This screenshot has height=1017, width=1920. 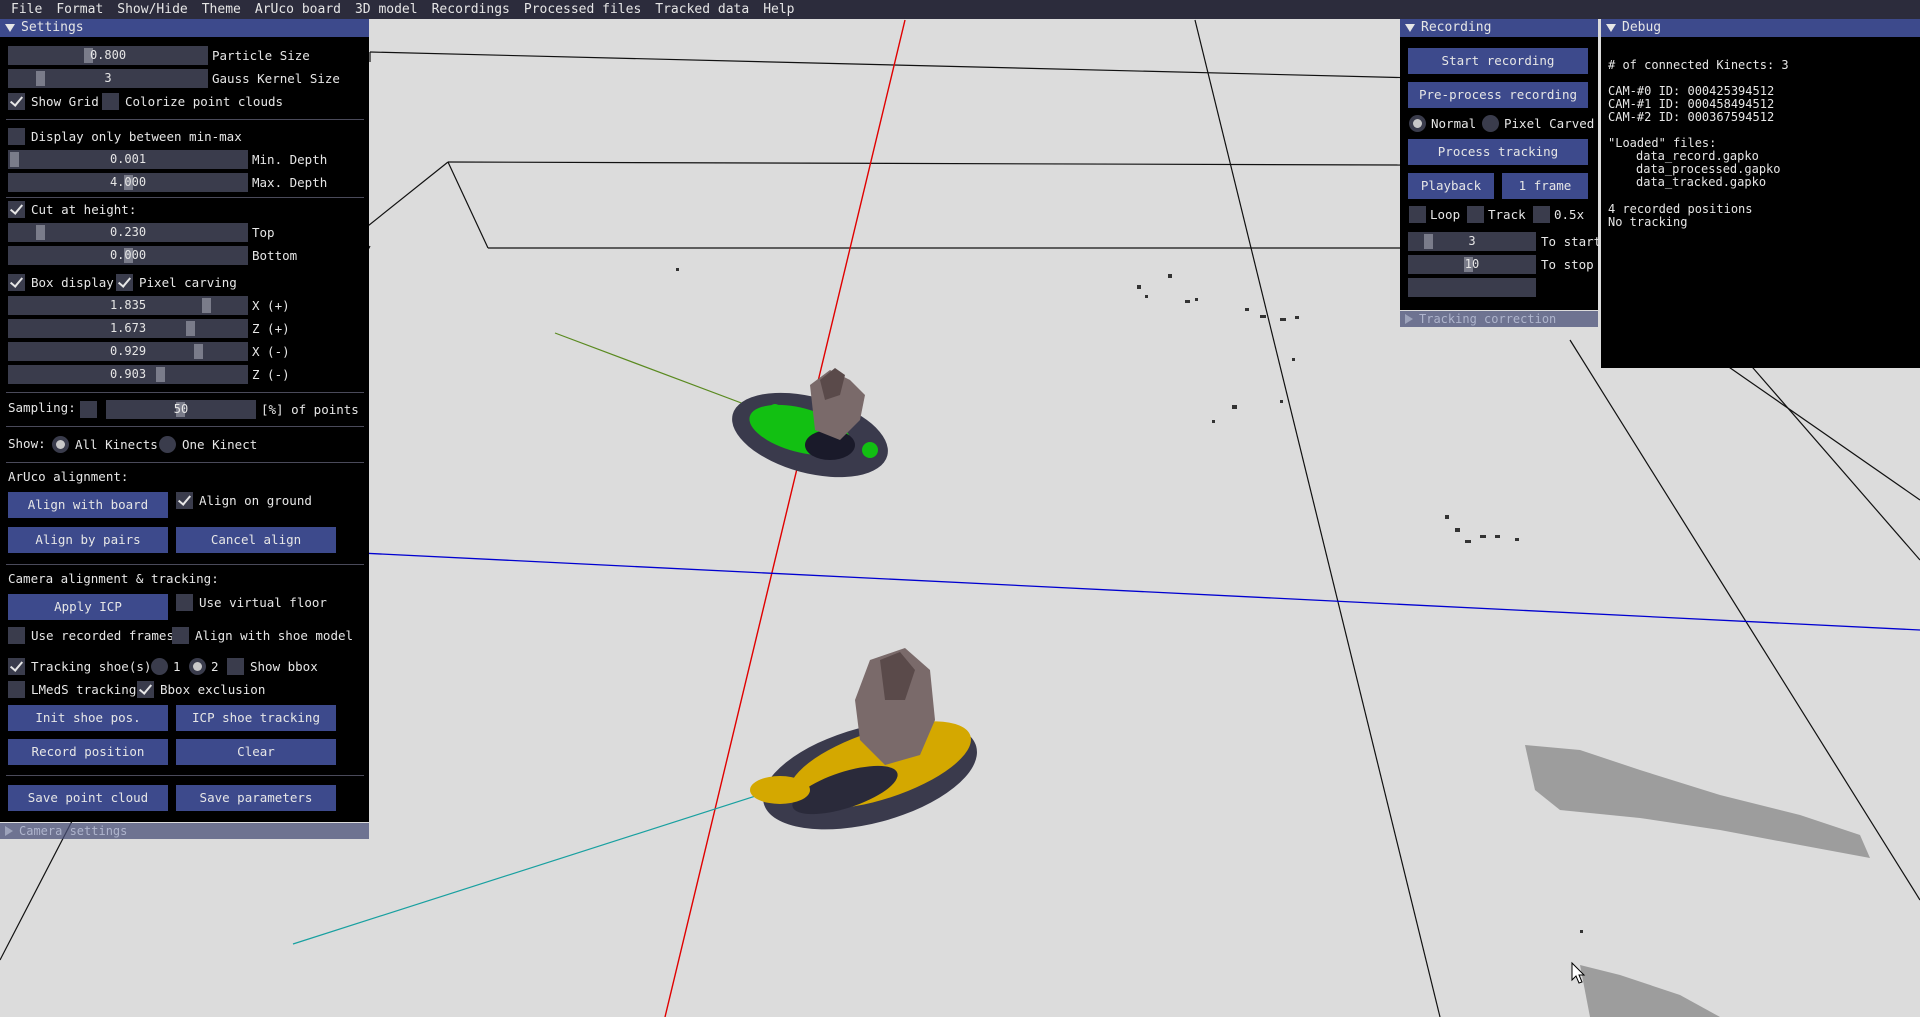 What do you see at coordinates (113, 578) in the screenshot?
I see `camera-alignment-heading: Camera alignment & tracking:` at bounding box center [113, 578].